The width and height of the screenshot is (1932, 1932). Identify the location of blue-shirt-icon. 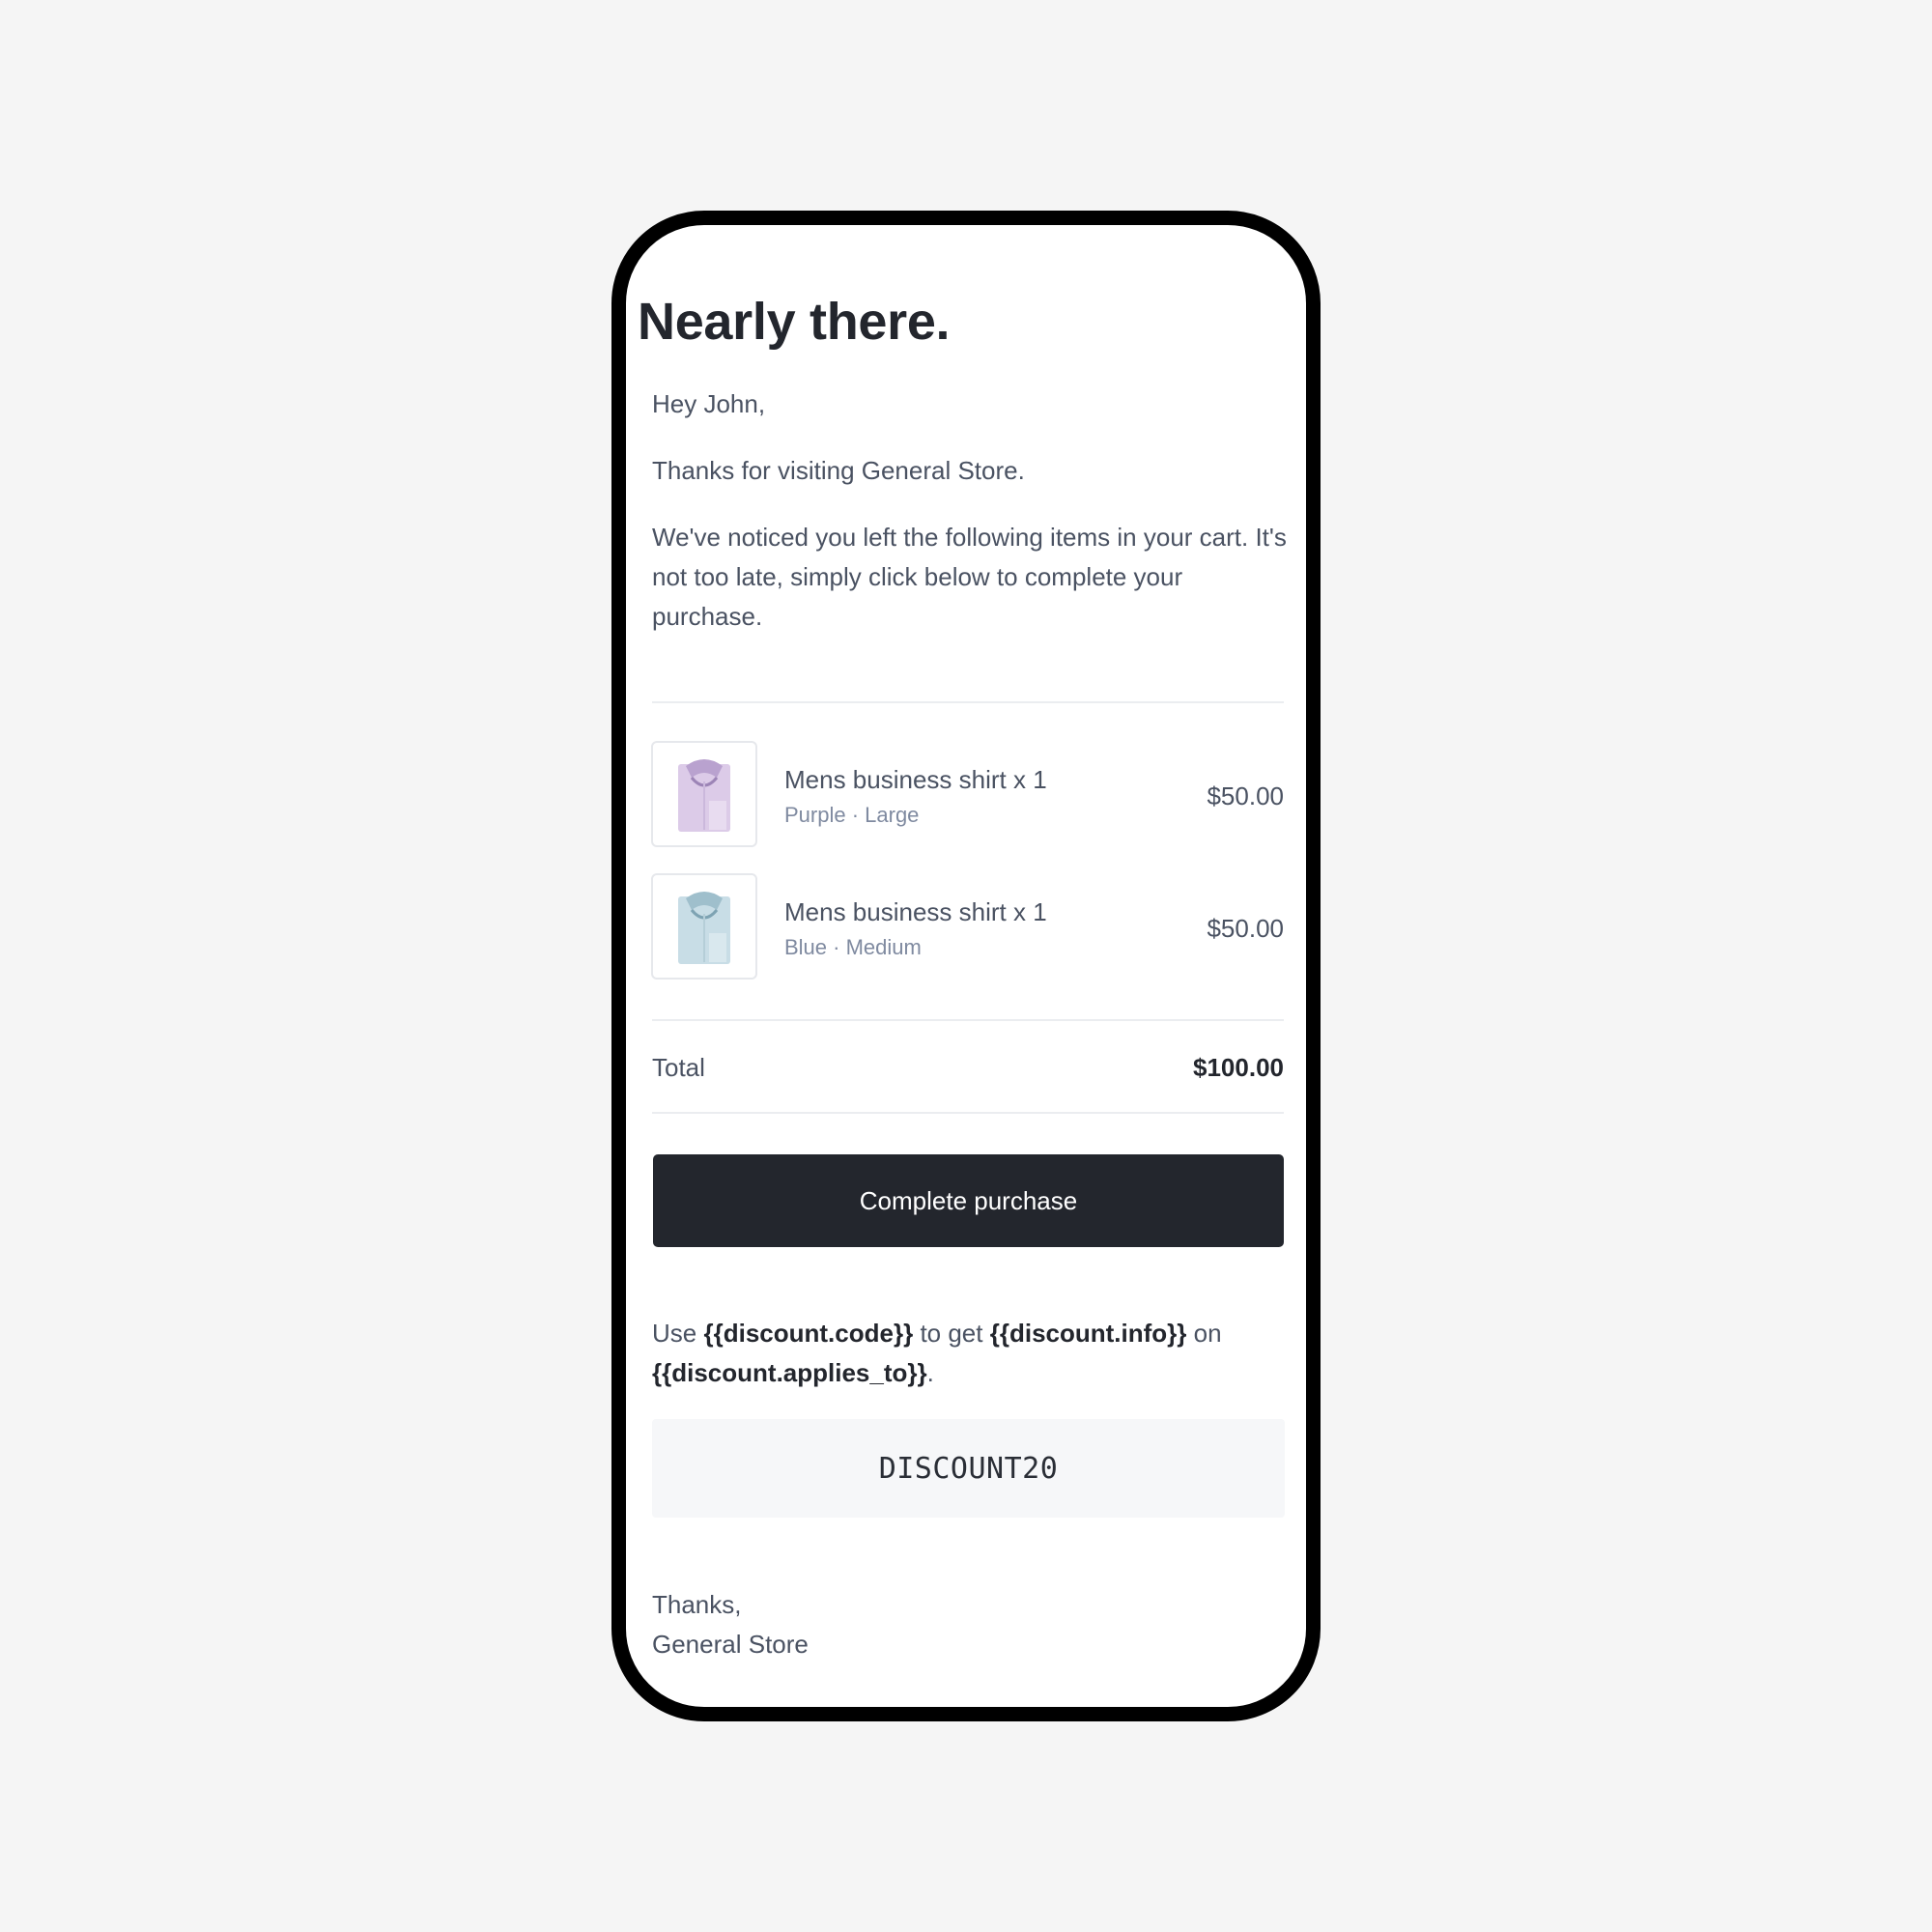
(704, 928).